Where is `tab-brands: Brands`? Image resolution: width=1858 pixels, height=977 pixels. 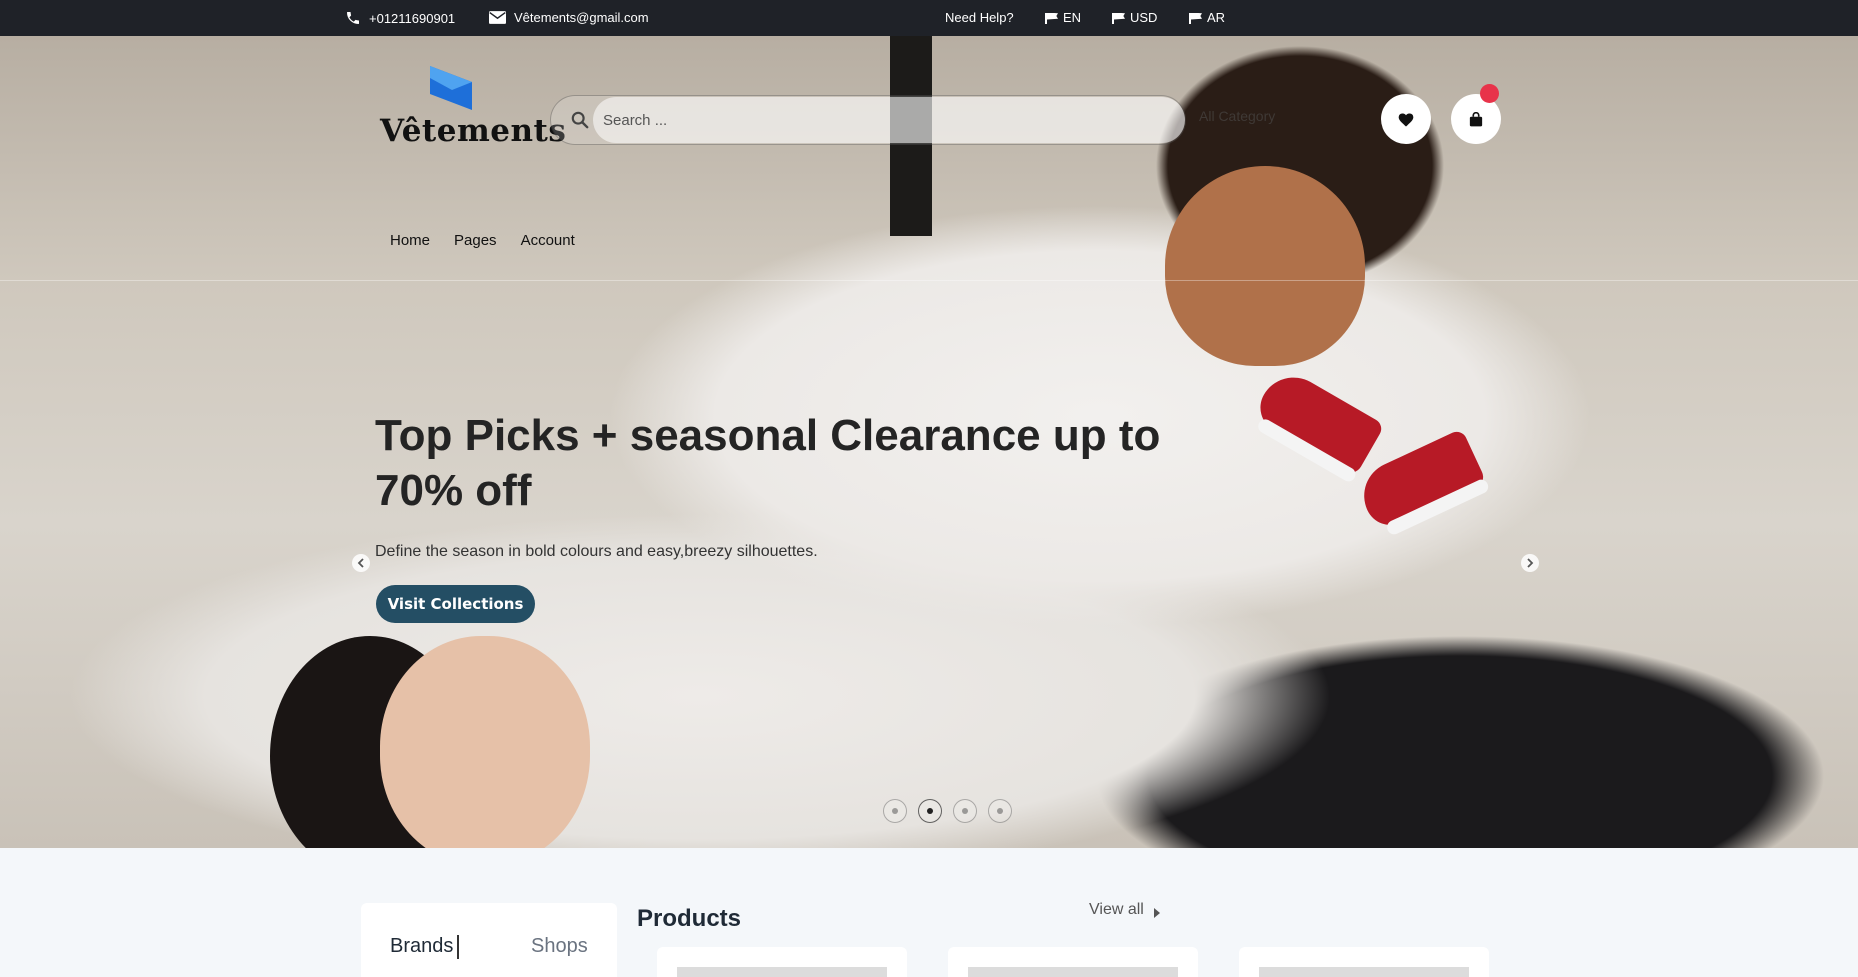 tab-brands: Brands is located at coordinates (421, 946).